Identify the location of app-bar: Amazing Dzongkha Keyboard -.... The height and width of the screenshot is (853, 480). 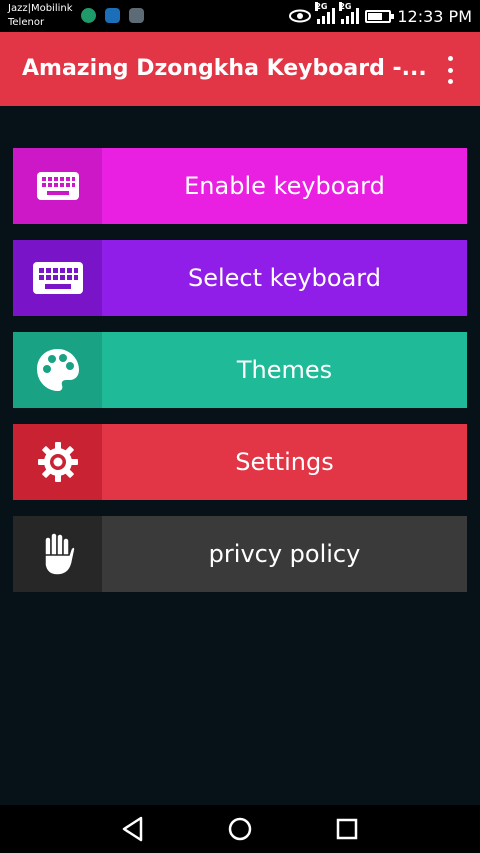
(240, 69).